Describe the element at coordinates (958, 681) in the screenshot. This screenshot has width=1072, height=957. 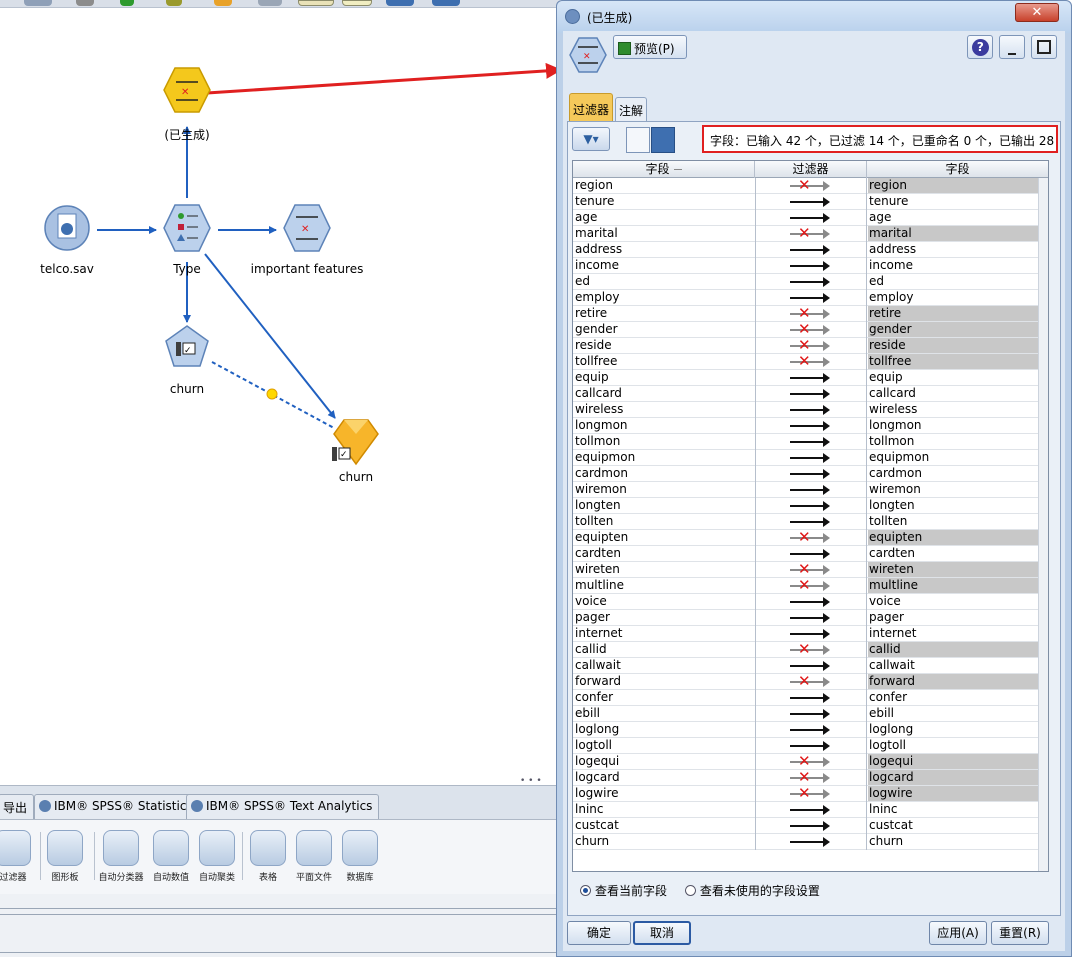
I see `output-field-name: forward` at that location.